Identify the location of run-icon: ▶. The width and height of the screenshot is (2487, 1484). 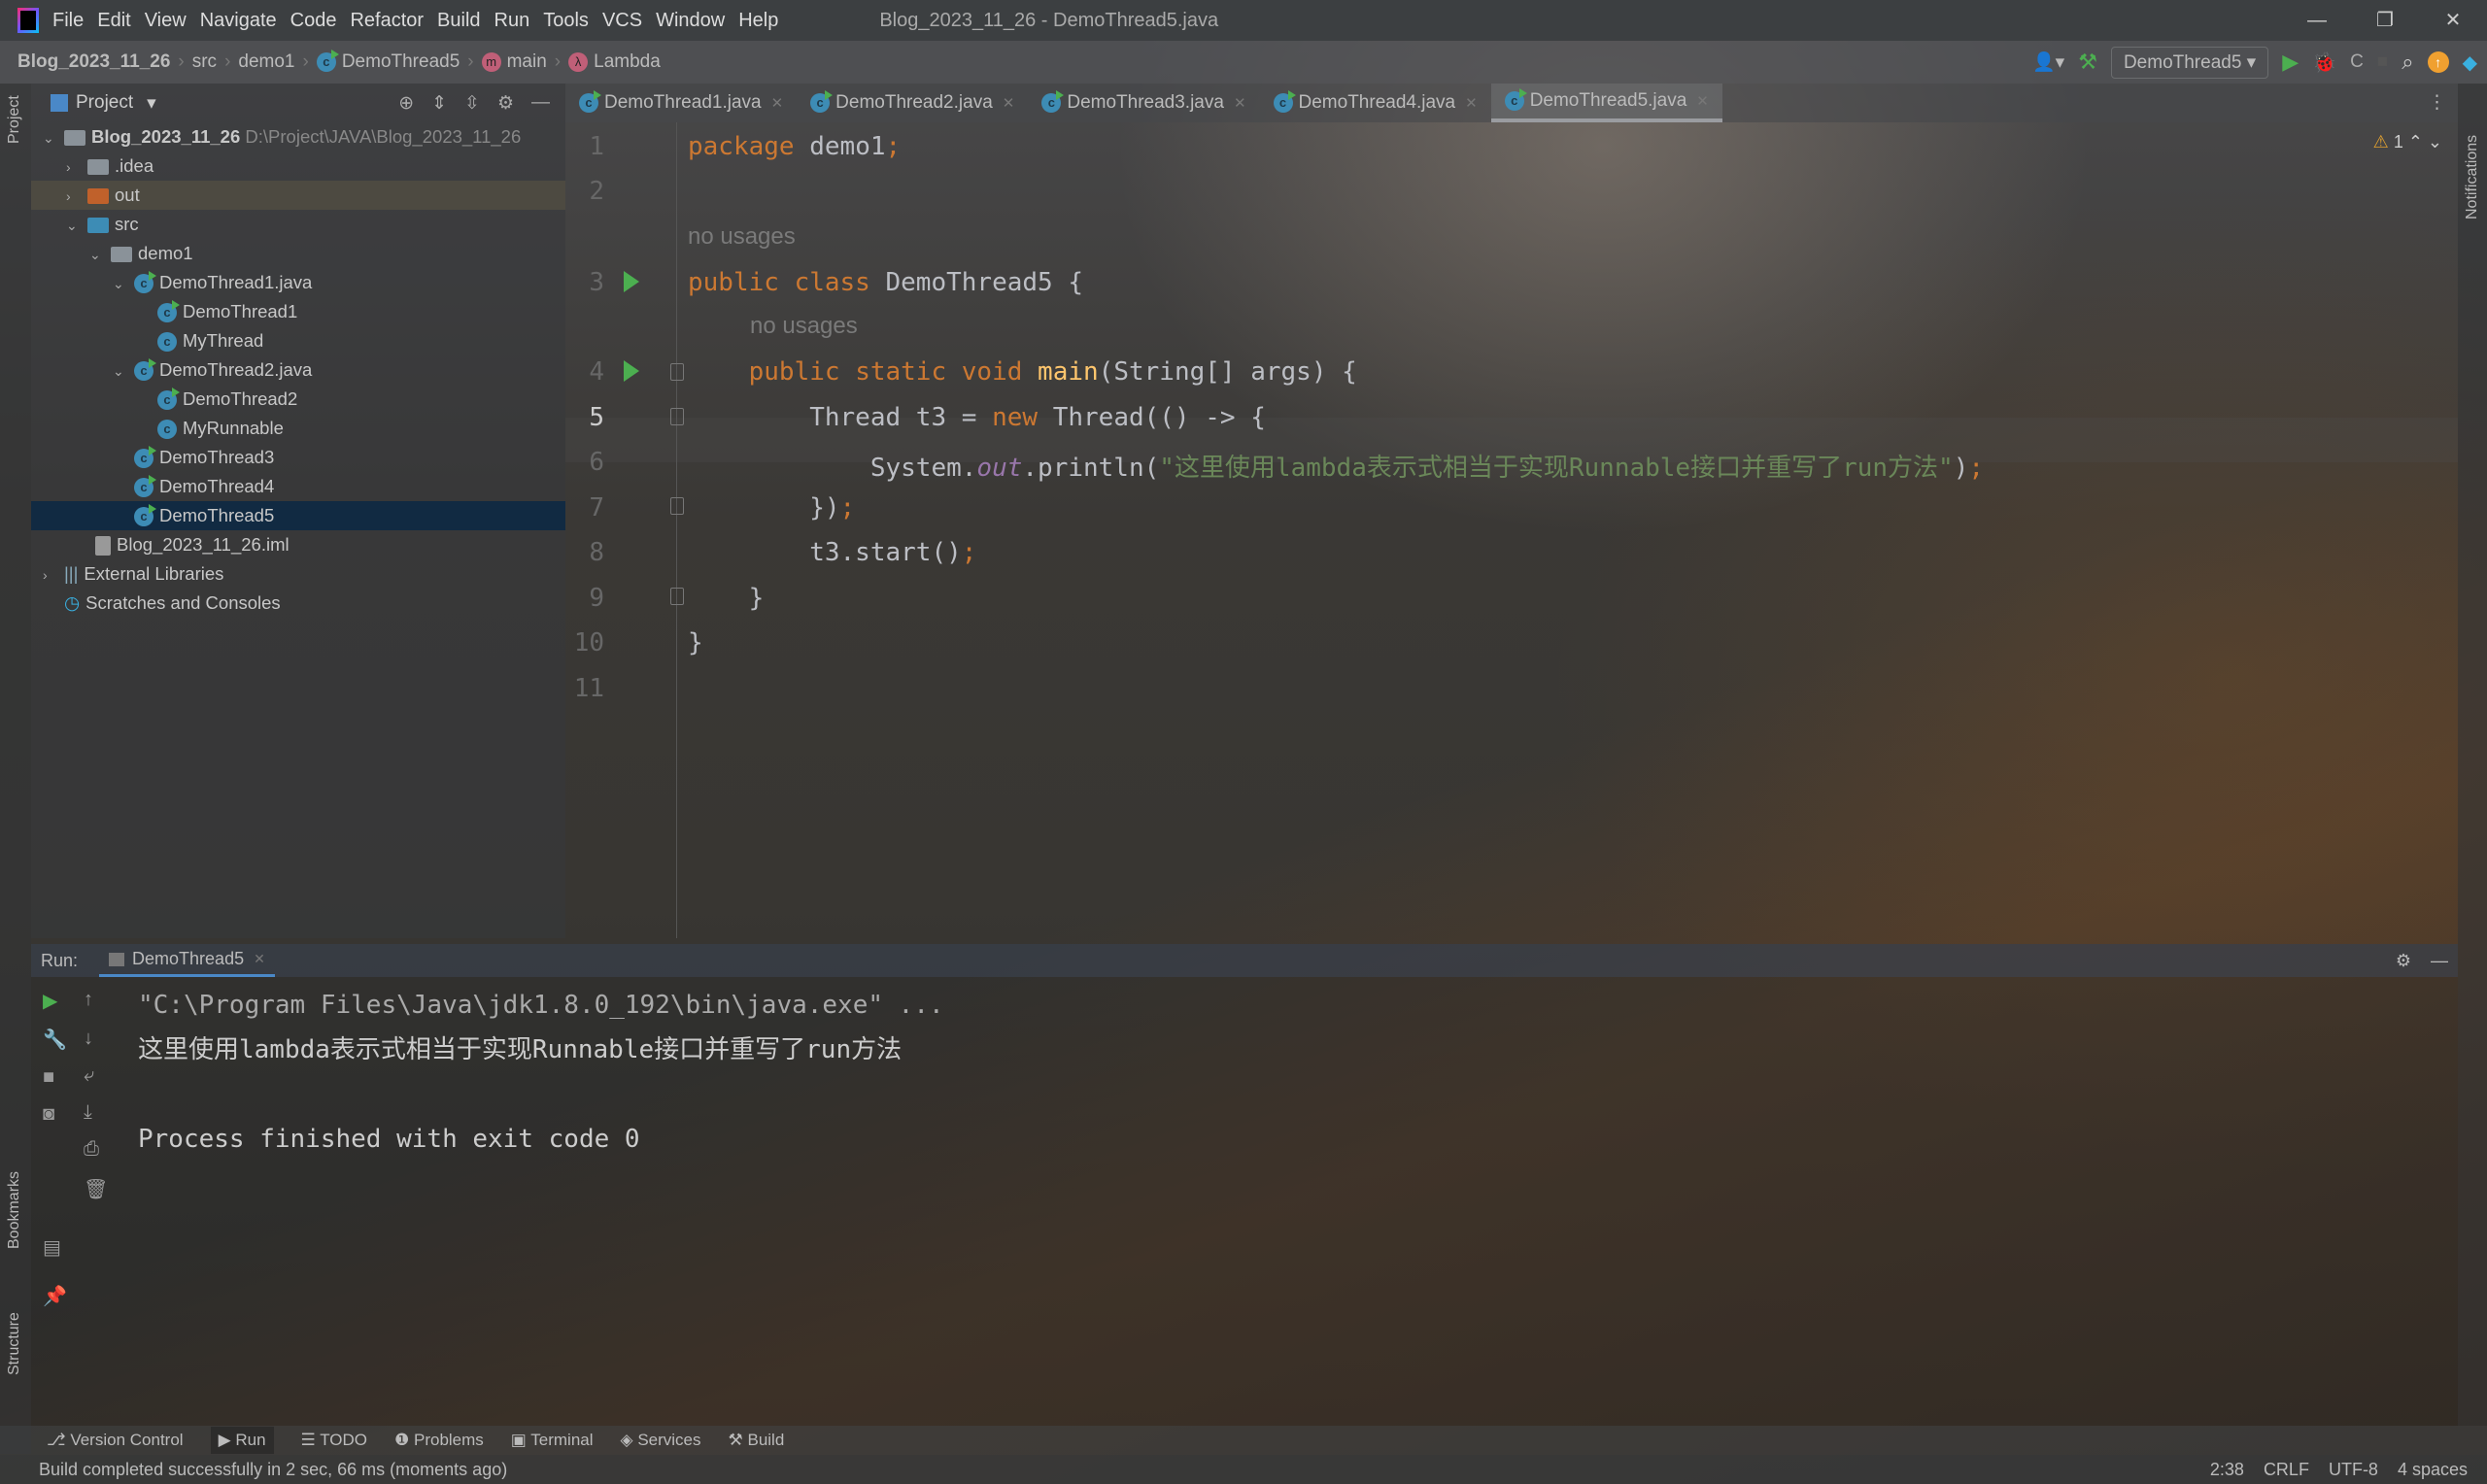
(2290, 62).